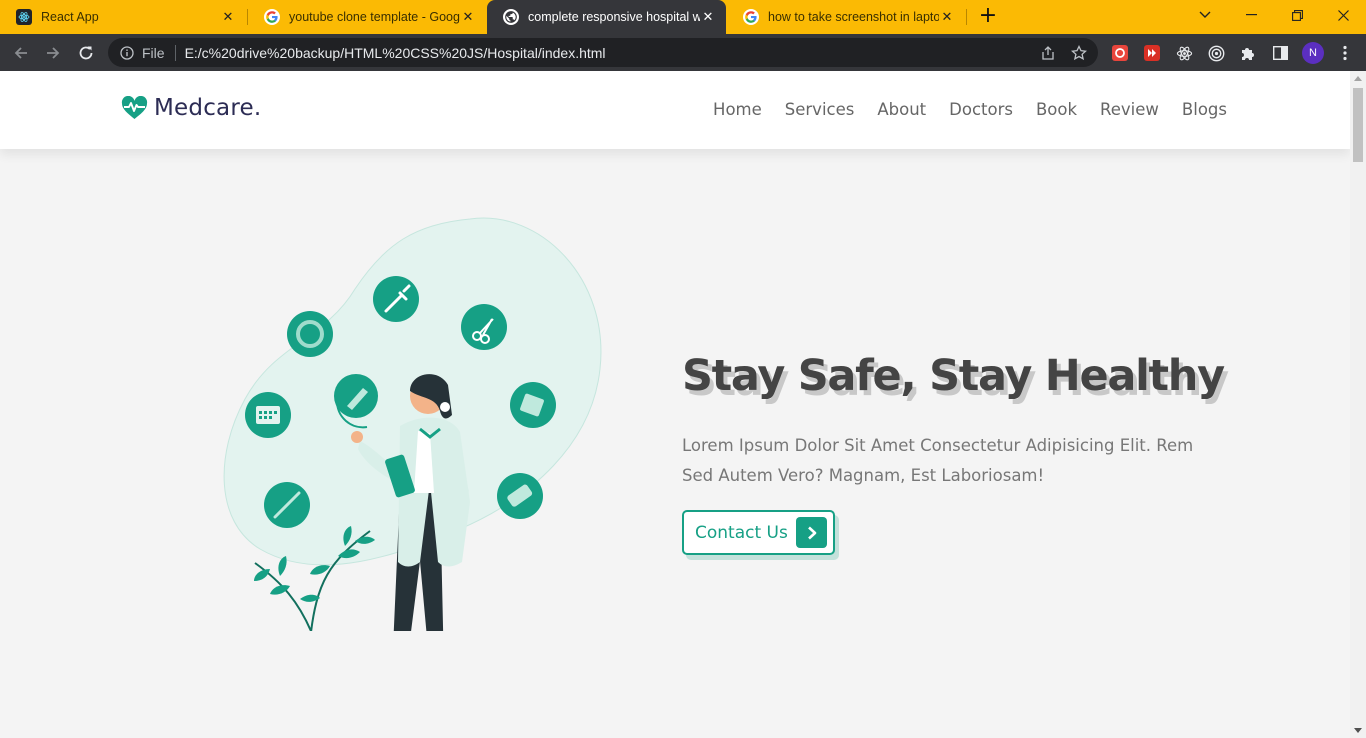 Image resolution: width=1366 pixels, height=738 pixels. I want to click on thermometer-icon, so click(287, 505).